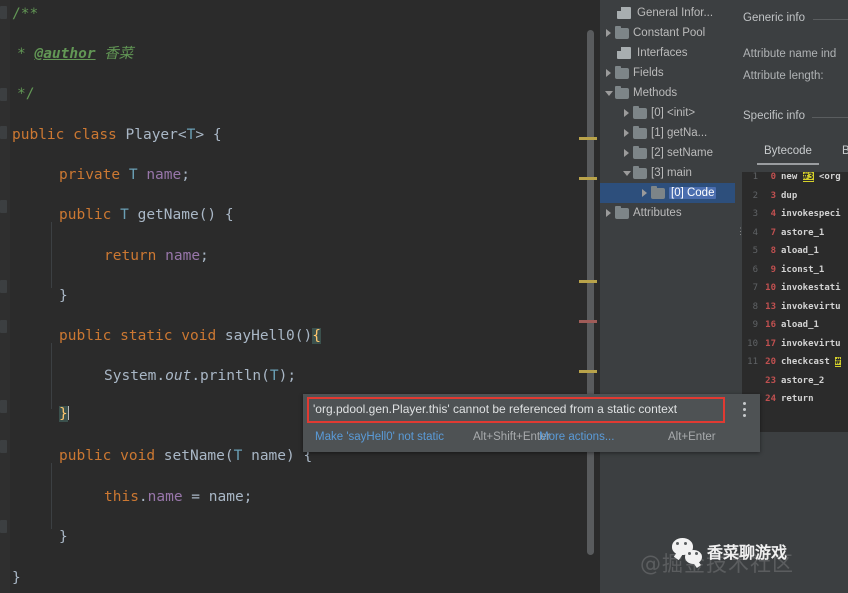  What do you see at coordinates (667, 193) in the screenshot?
I see `tree-item-0-code: [0] Code` at bounding box center [667, 193].